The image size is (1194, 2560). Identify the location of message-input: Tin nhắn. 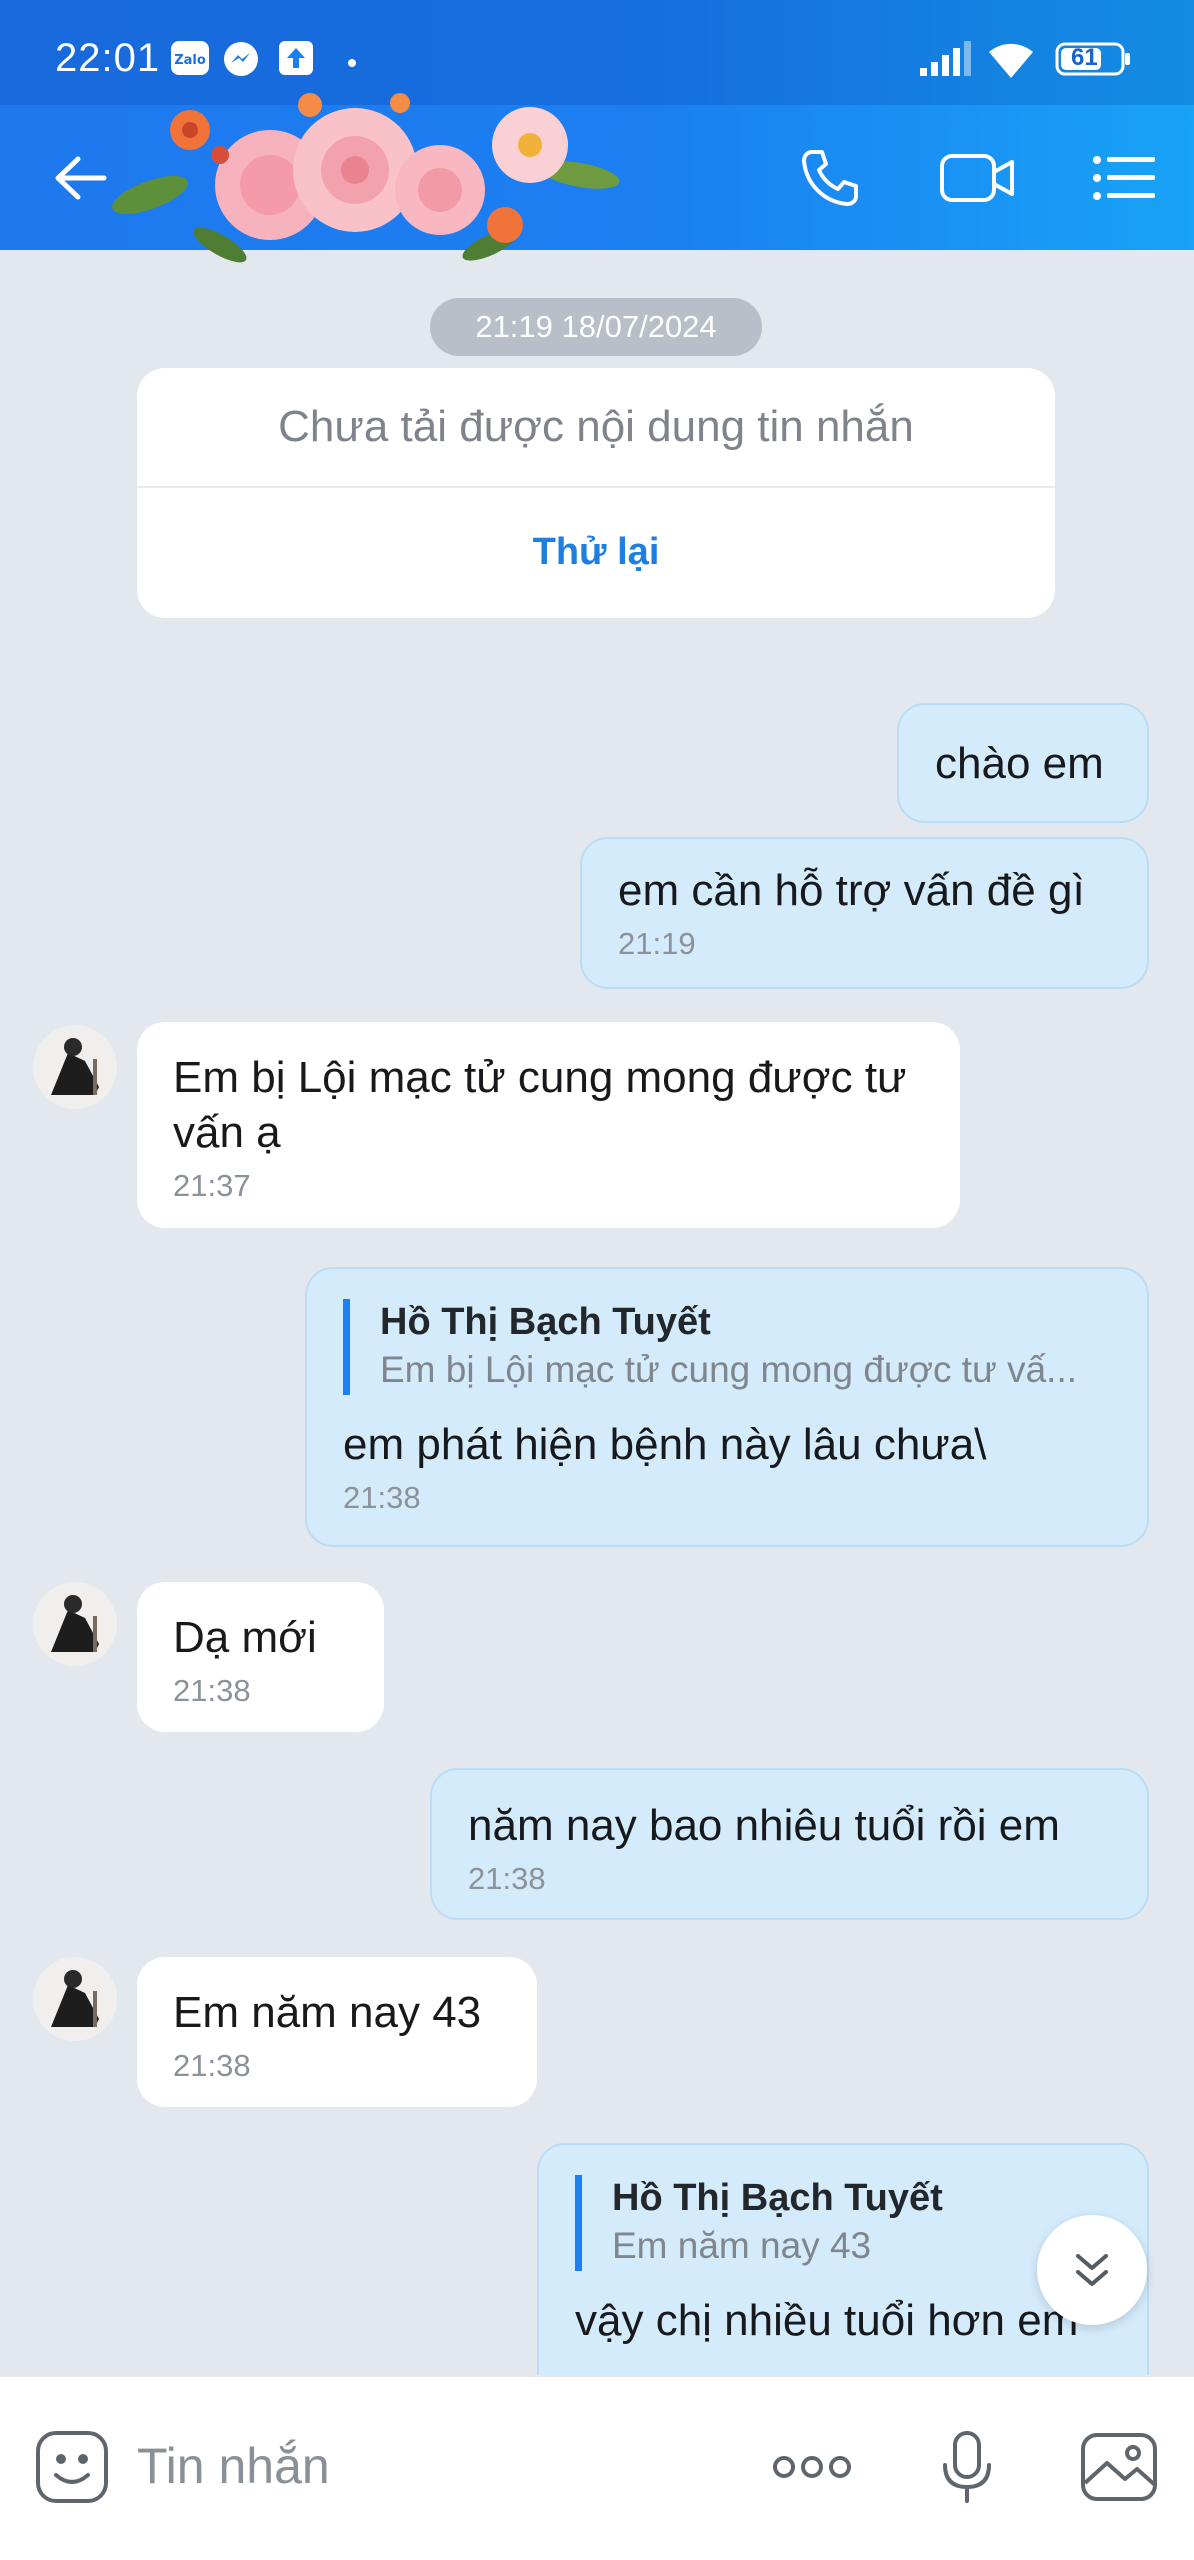
(233, 2466).